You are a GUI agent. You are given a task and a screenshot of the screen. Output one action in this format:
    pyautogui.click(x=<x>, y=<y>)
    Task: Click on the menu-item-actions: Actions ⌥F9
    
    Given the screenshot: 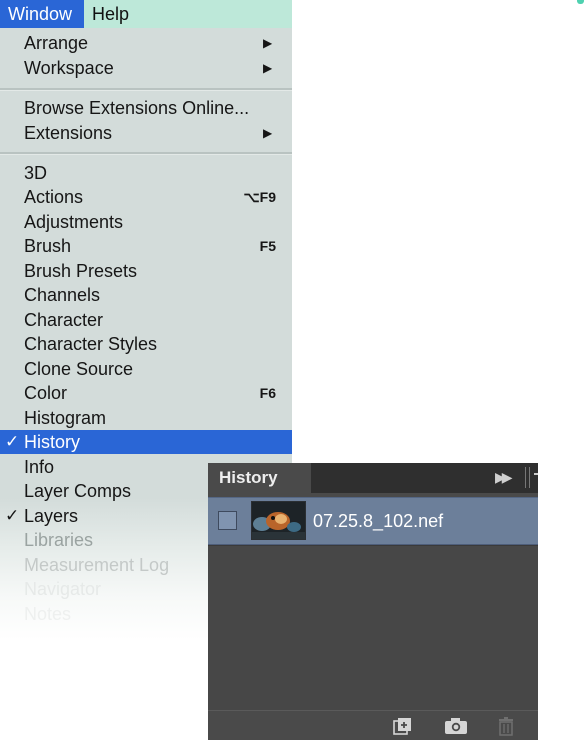 What is the action you would take?
    pyautogui.click(x=146, y=197)
    